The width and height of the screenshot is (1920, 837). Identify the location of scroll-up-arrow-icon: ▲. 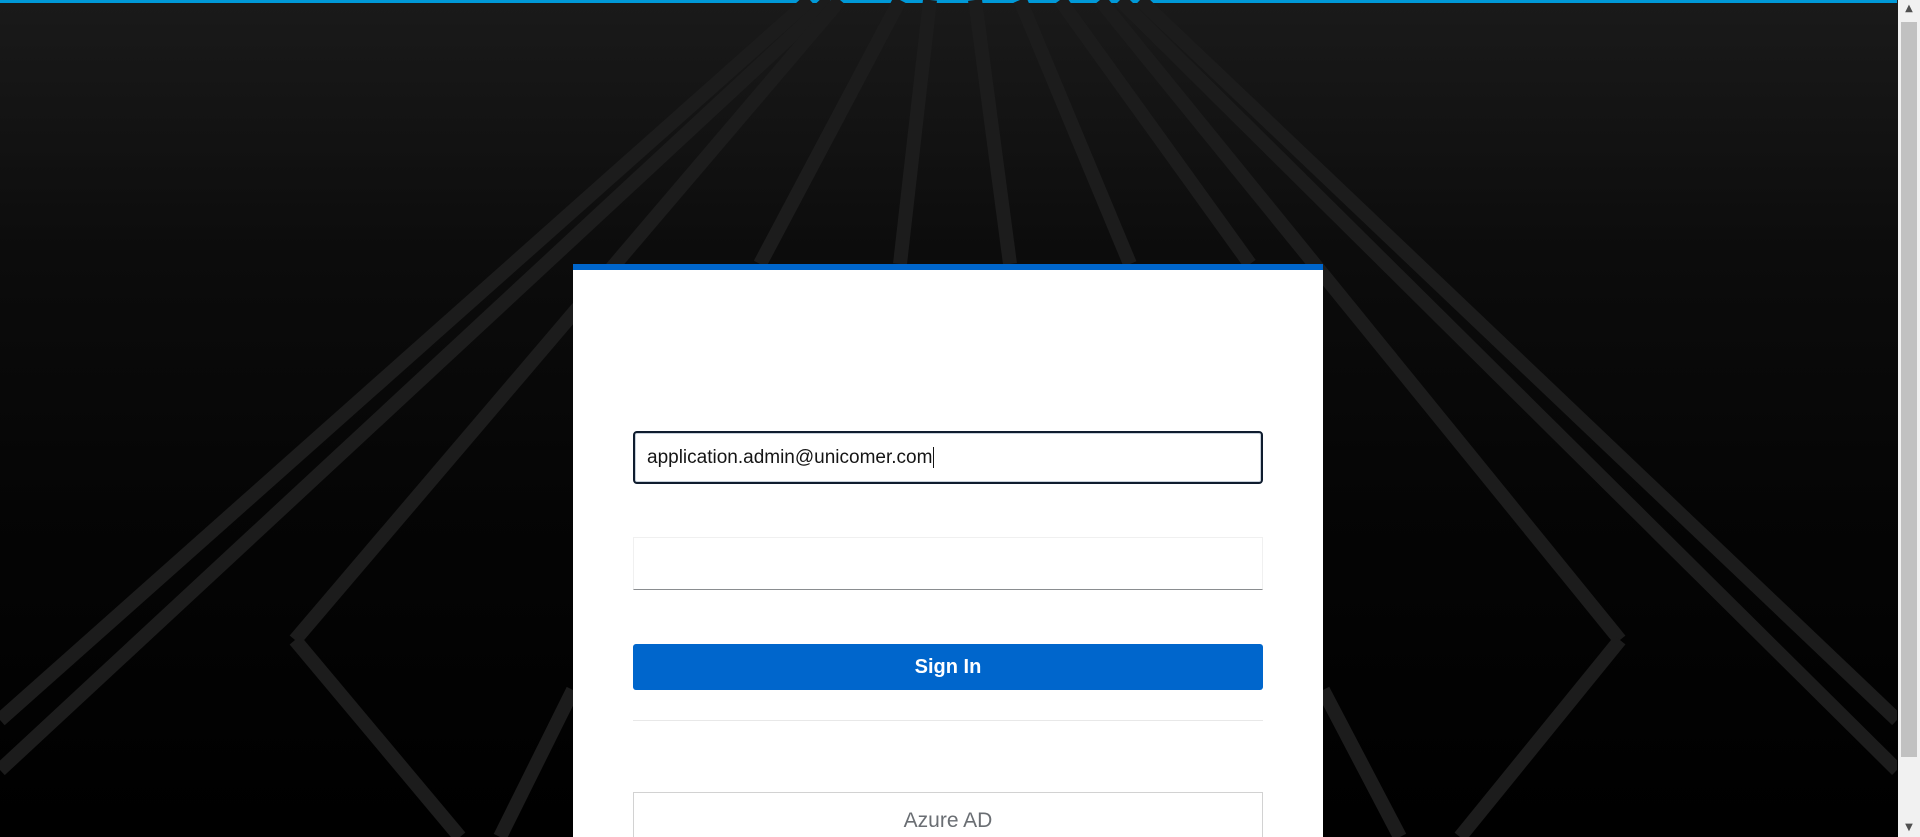
(1909, 9).